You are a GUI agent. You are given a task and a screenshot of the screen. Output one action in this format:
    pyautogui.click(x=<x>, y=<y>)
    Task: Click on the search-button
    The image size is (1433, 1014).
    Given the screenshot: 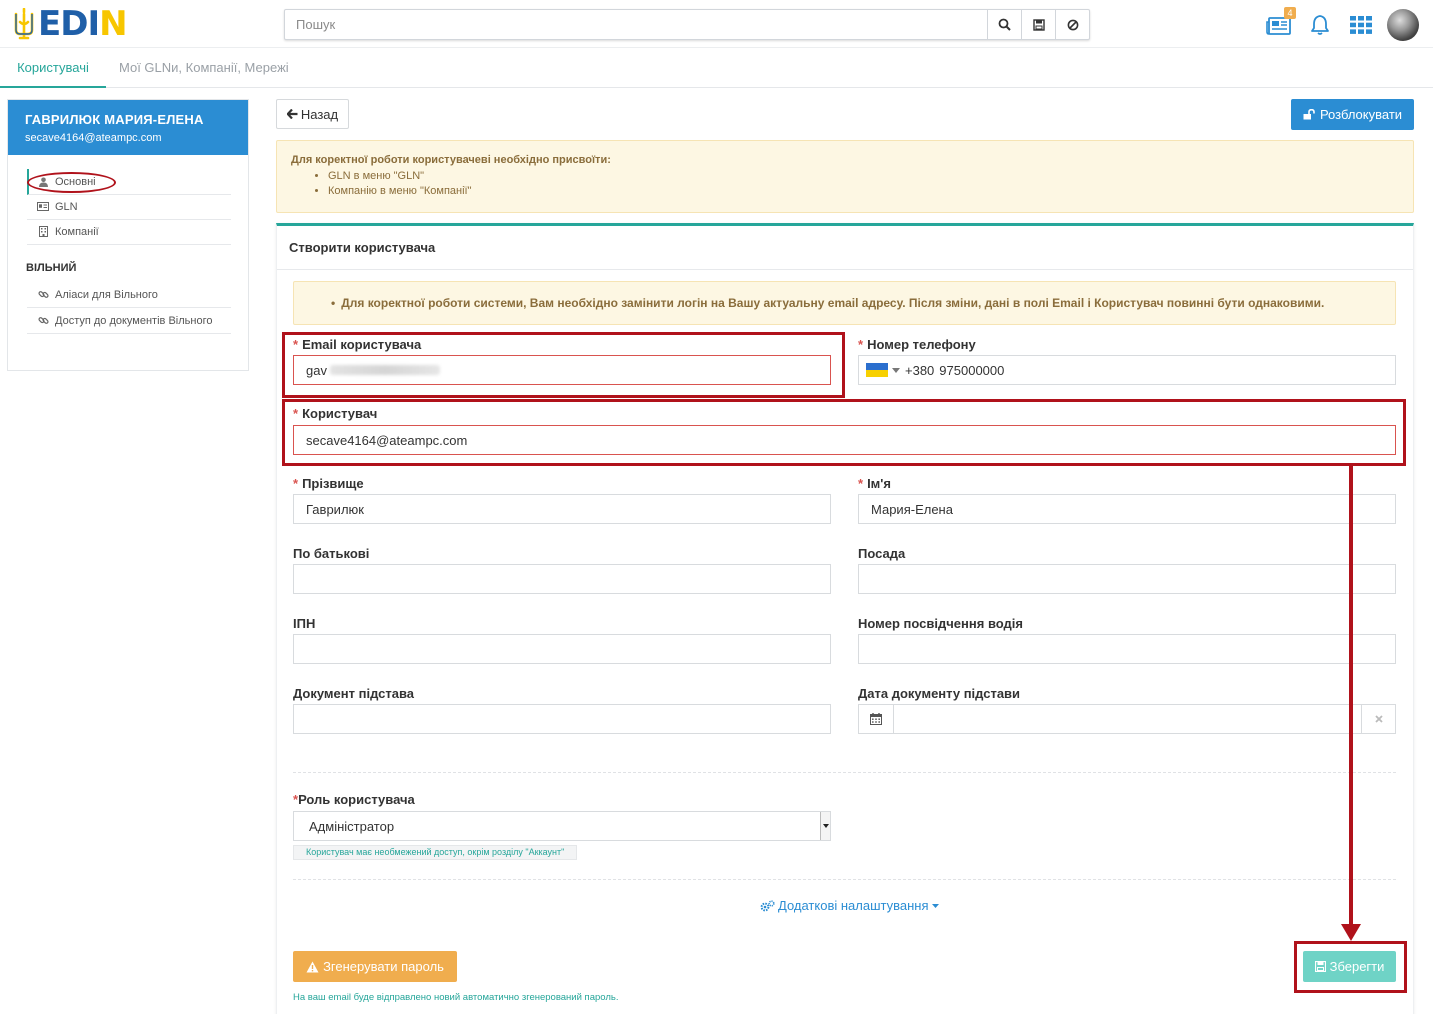 What is the action you would take?
    pyautogui.click(x=1004, y=24)
    